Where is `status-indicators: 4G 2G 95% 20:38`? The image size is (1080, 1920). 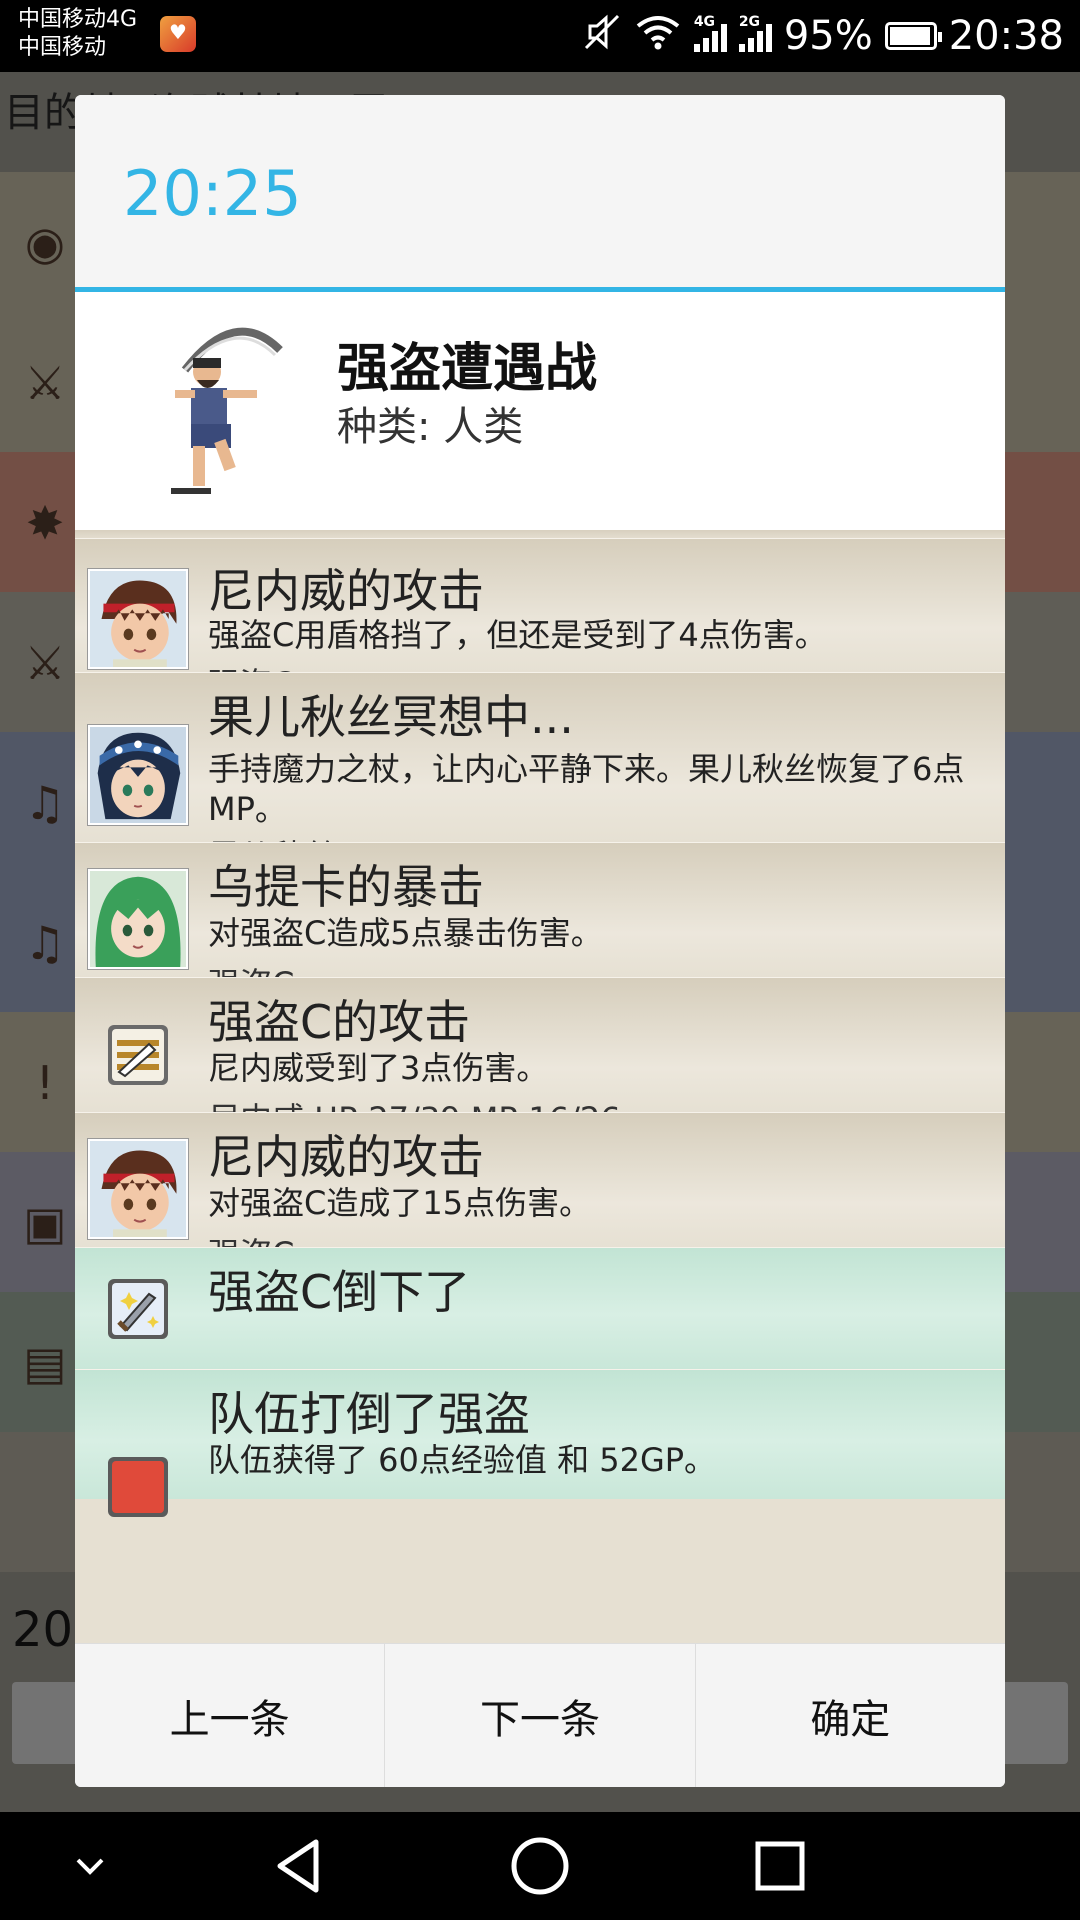 status-indicators: 4G 2G 95% 20:38 is located at coordinates (823, 36).